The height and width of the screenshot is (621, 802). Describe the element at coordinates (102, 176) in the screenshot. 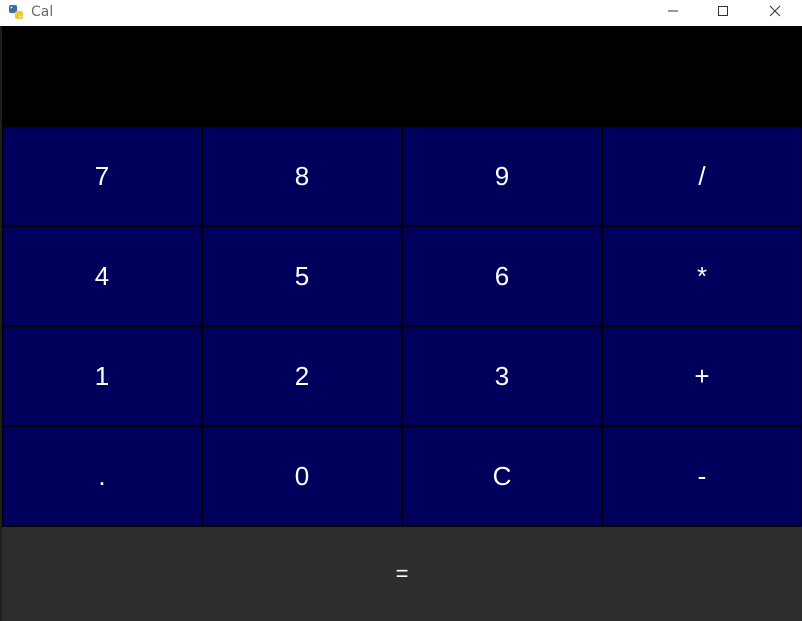

I see `key-7: 7` at that location.